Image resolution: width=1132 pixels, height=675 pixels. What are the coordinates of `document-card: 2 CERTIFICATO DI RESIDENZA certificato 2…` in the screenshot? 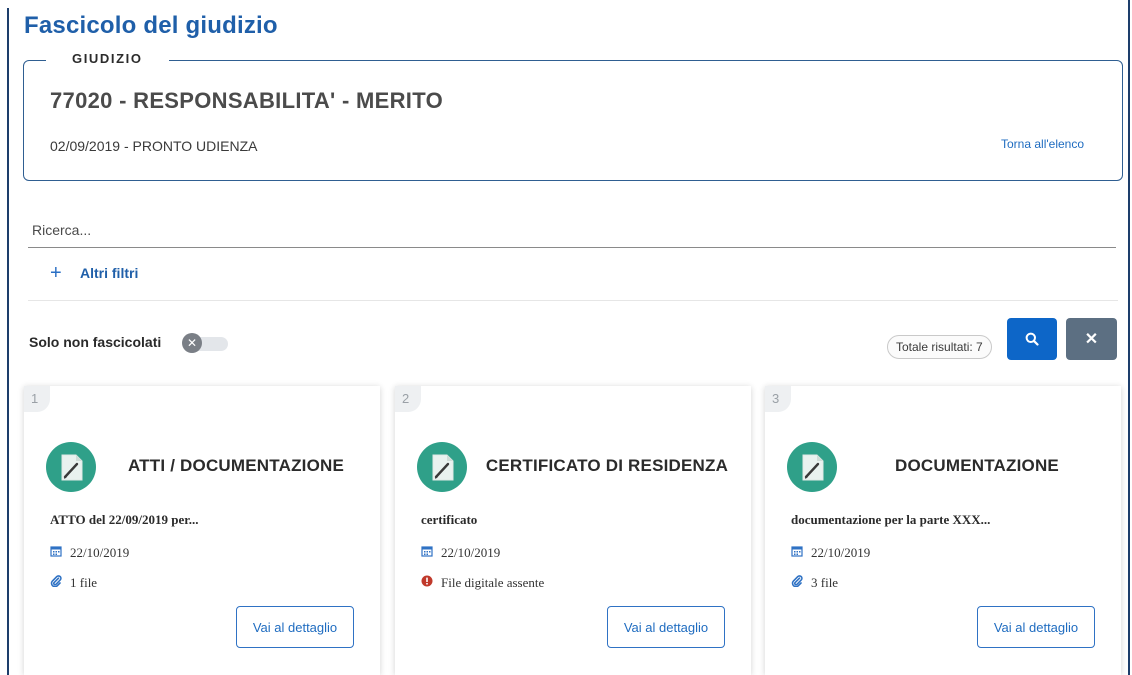 It's located at (573, 530).